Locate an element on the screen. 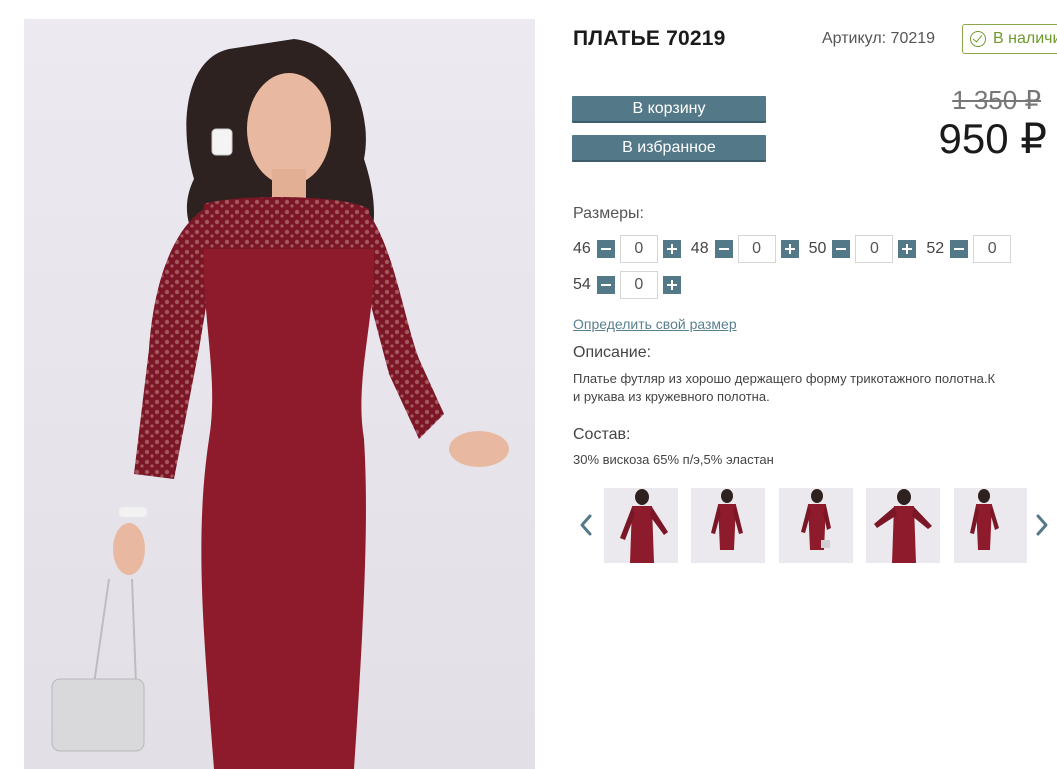  sizes-row-2: 54 is located at coordinates (632, 285).